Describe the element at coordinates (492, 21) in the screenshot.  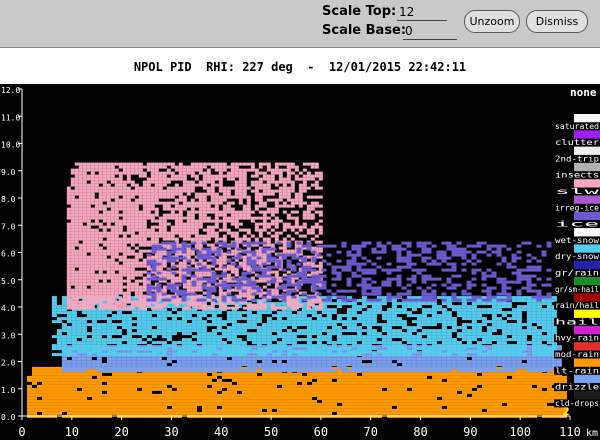
I see `unzoom-button: Unzoom` at that location.